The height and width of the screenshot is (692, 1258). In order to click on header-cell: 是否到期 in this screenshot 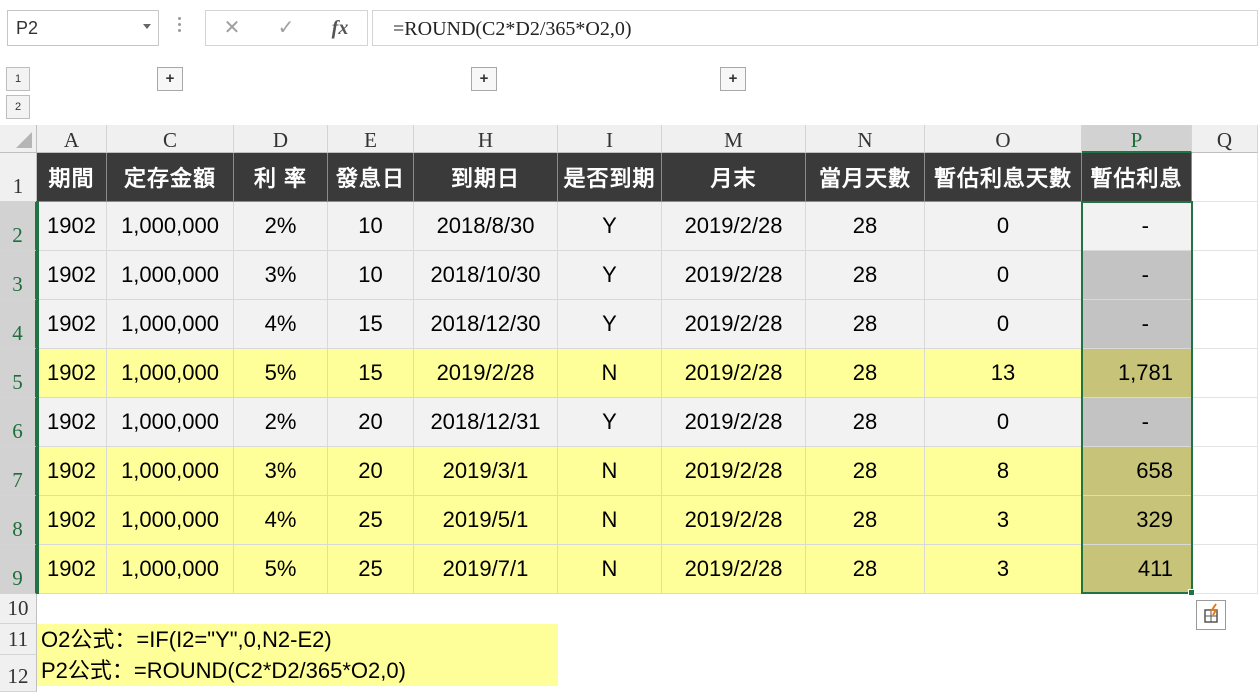, I will do `click(610, 177)`.